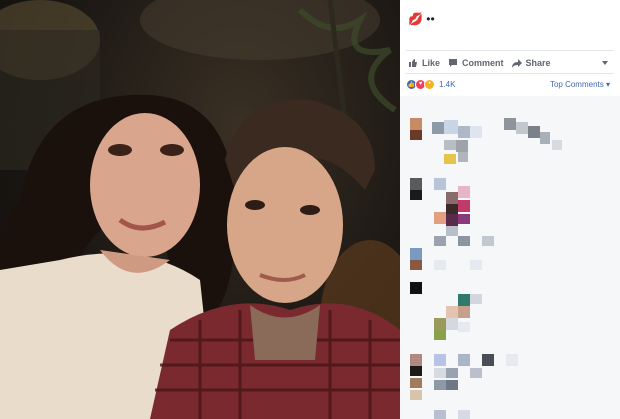  I want to click on top-comments-dropdown: Top Comments ▾, so click(580, 84).